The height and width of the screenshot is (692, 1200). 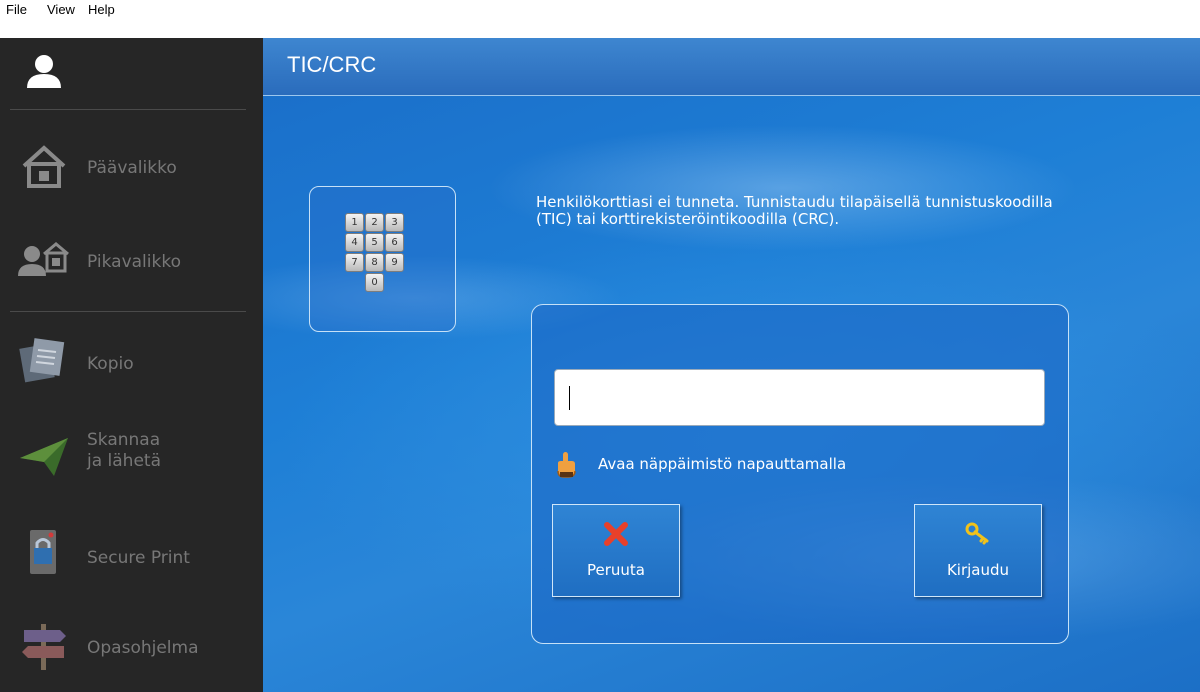 I want to click on page-title: TIC/CRC, so click(x=332, y=64).